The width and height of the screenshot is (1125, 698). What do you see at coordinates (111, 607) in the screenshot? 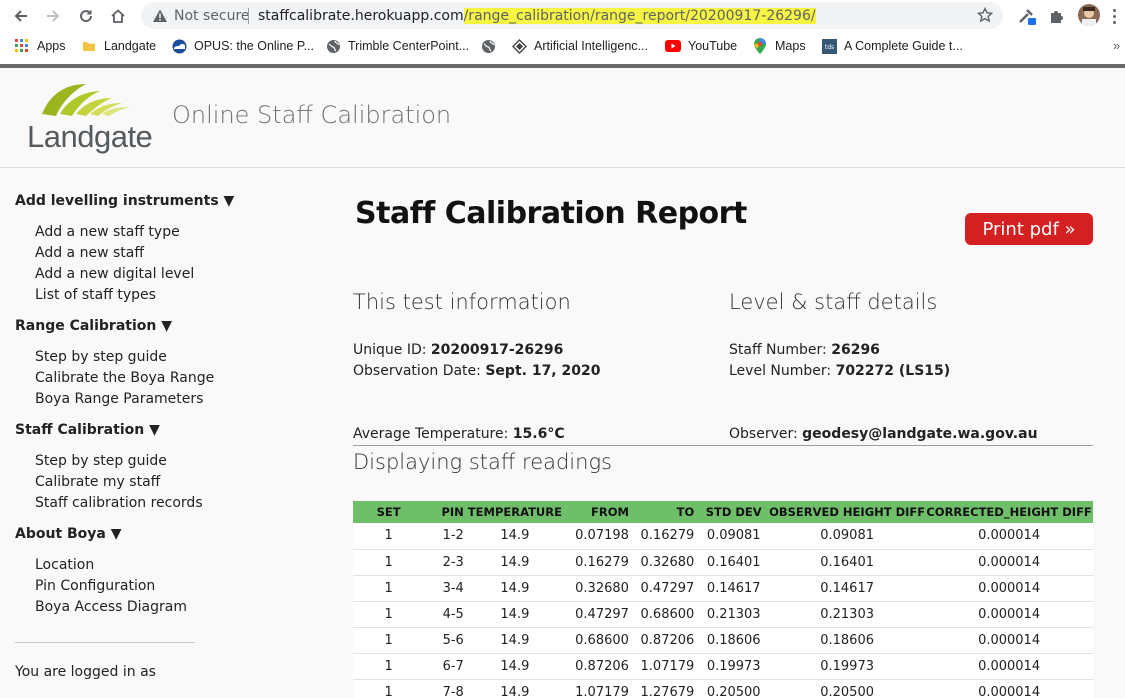
I see `sidebar-link-boya-access-diagram: Boya Access Diagram` at bounding box center [111, 607].